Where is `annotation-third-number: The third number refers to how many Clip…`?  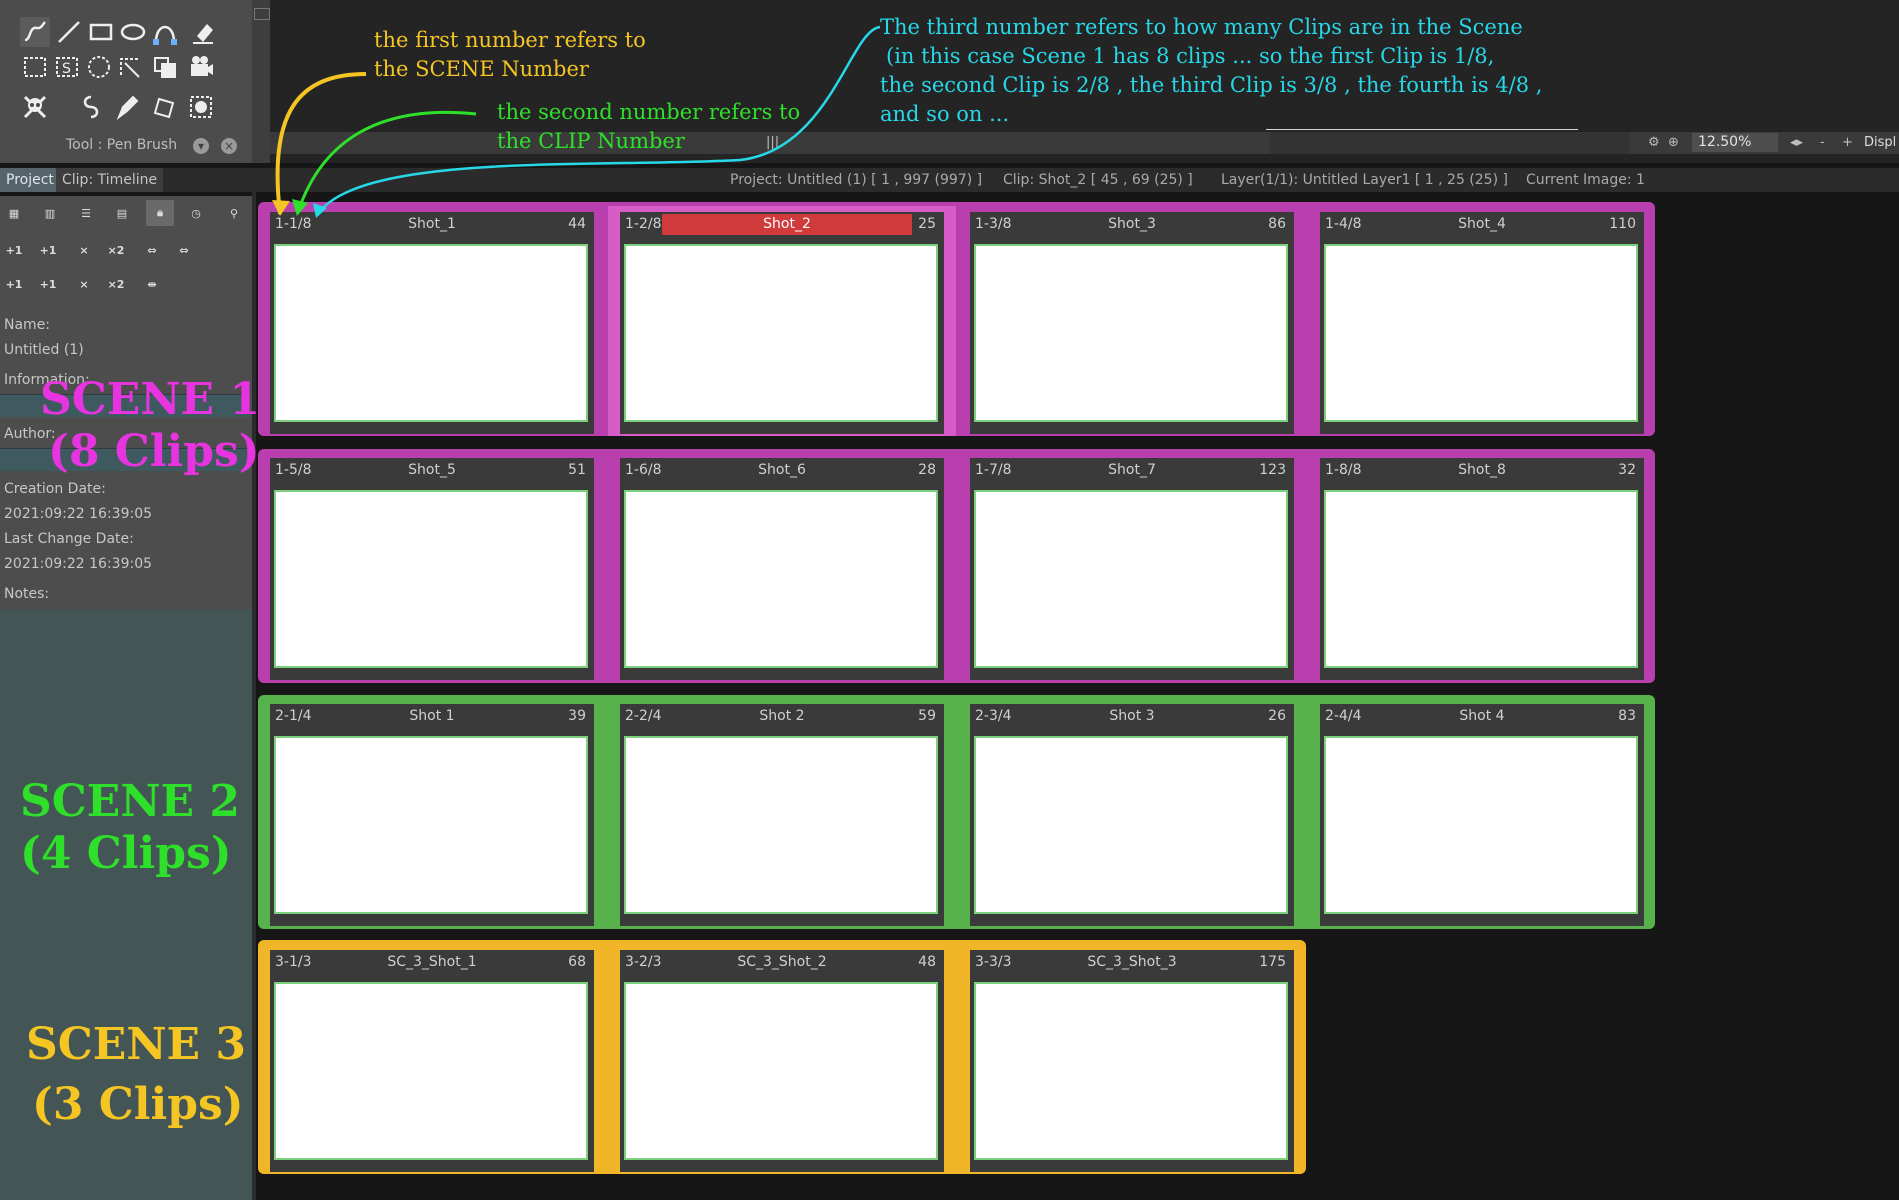 annotation-third-number: The third number refers to how many Clip… is located at coordinates (1211, 71).